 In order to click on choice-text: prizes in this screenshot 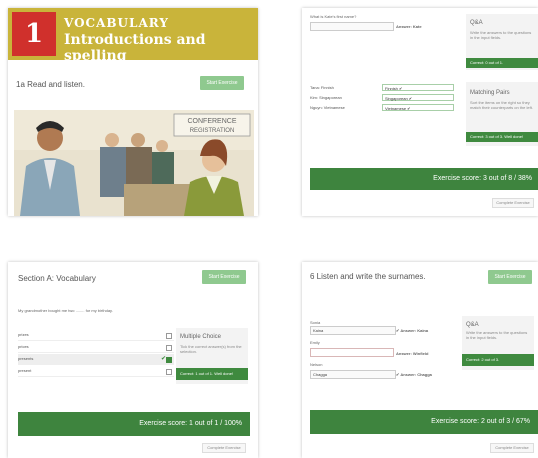, I will do `click(23, 334)`.